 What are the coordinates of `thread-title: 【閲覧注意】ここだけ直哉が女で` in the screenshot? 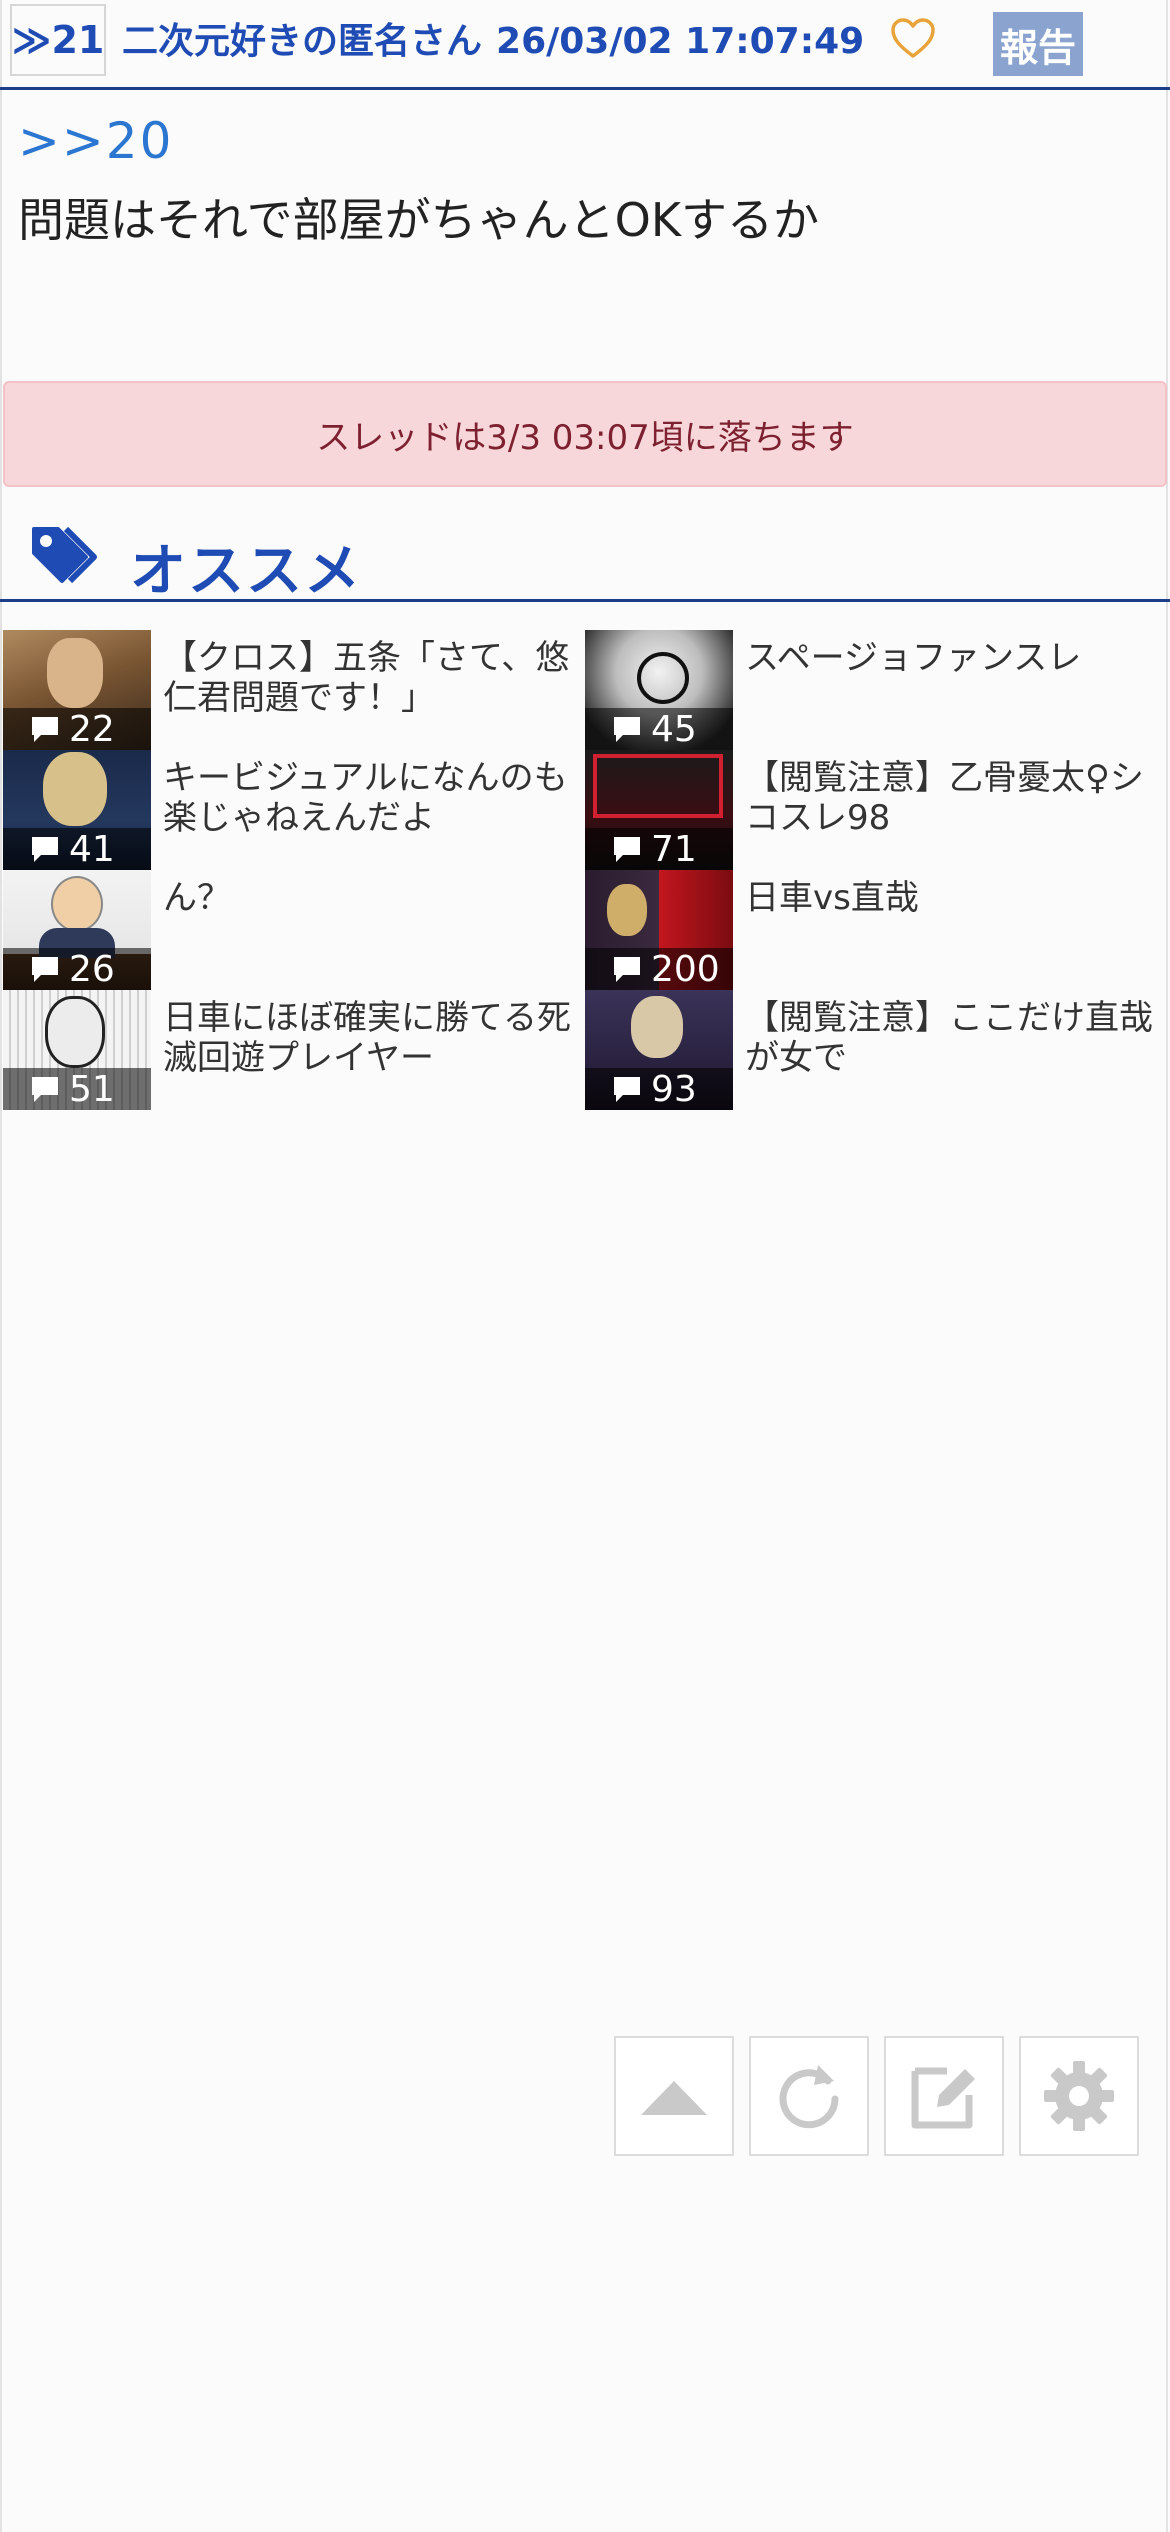 It's located at (949, 1038).